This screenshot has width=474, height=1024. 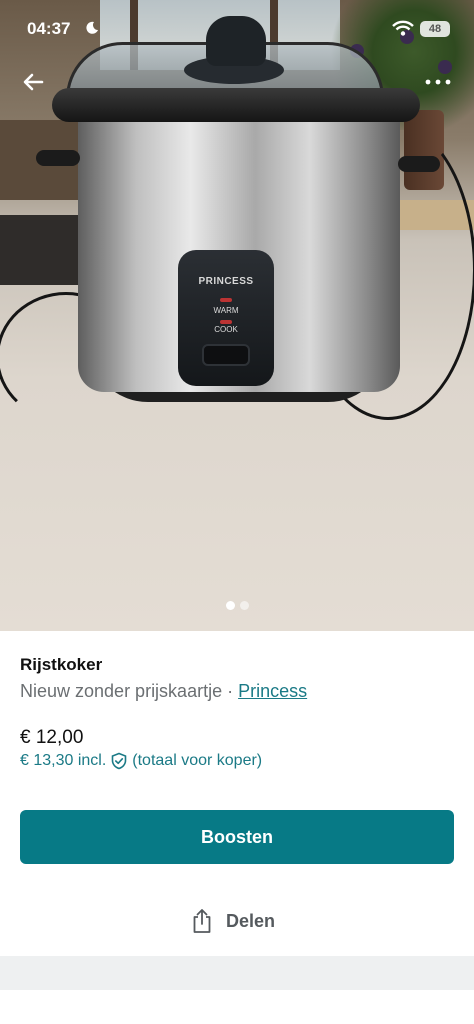 What do you see at coordinates (61, 664) in the screenshot?
I see `listing-title: Rijstkoker` at bounding box center [61, 664].